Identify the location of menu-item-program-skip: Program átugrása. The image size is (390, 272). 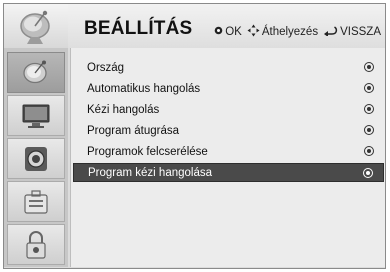
(228, 130).